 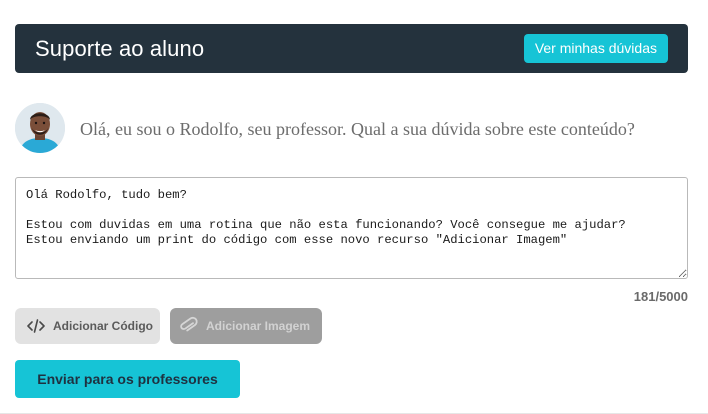 What do you see at coordinates (36, 326) in the screenshot?
I see `code-icon` at bounding box center [36, 326].